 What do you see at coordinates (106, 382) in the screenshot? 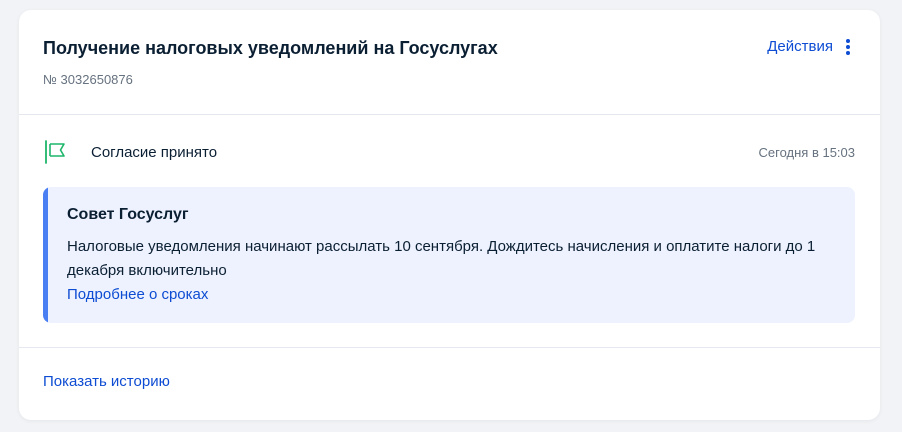
I see `show-history-link: Показать историю` at bounding box center [106, 382].